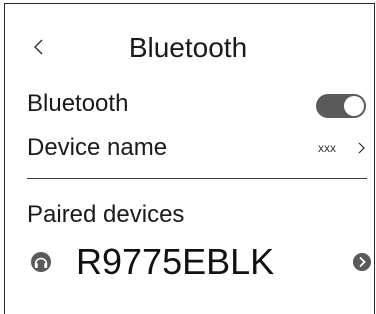 The image size is (376, 314). I want to click on divider, so click(197, 178).